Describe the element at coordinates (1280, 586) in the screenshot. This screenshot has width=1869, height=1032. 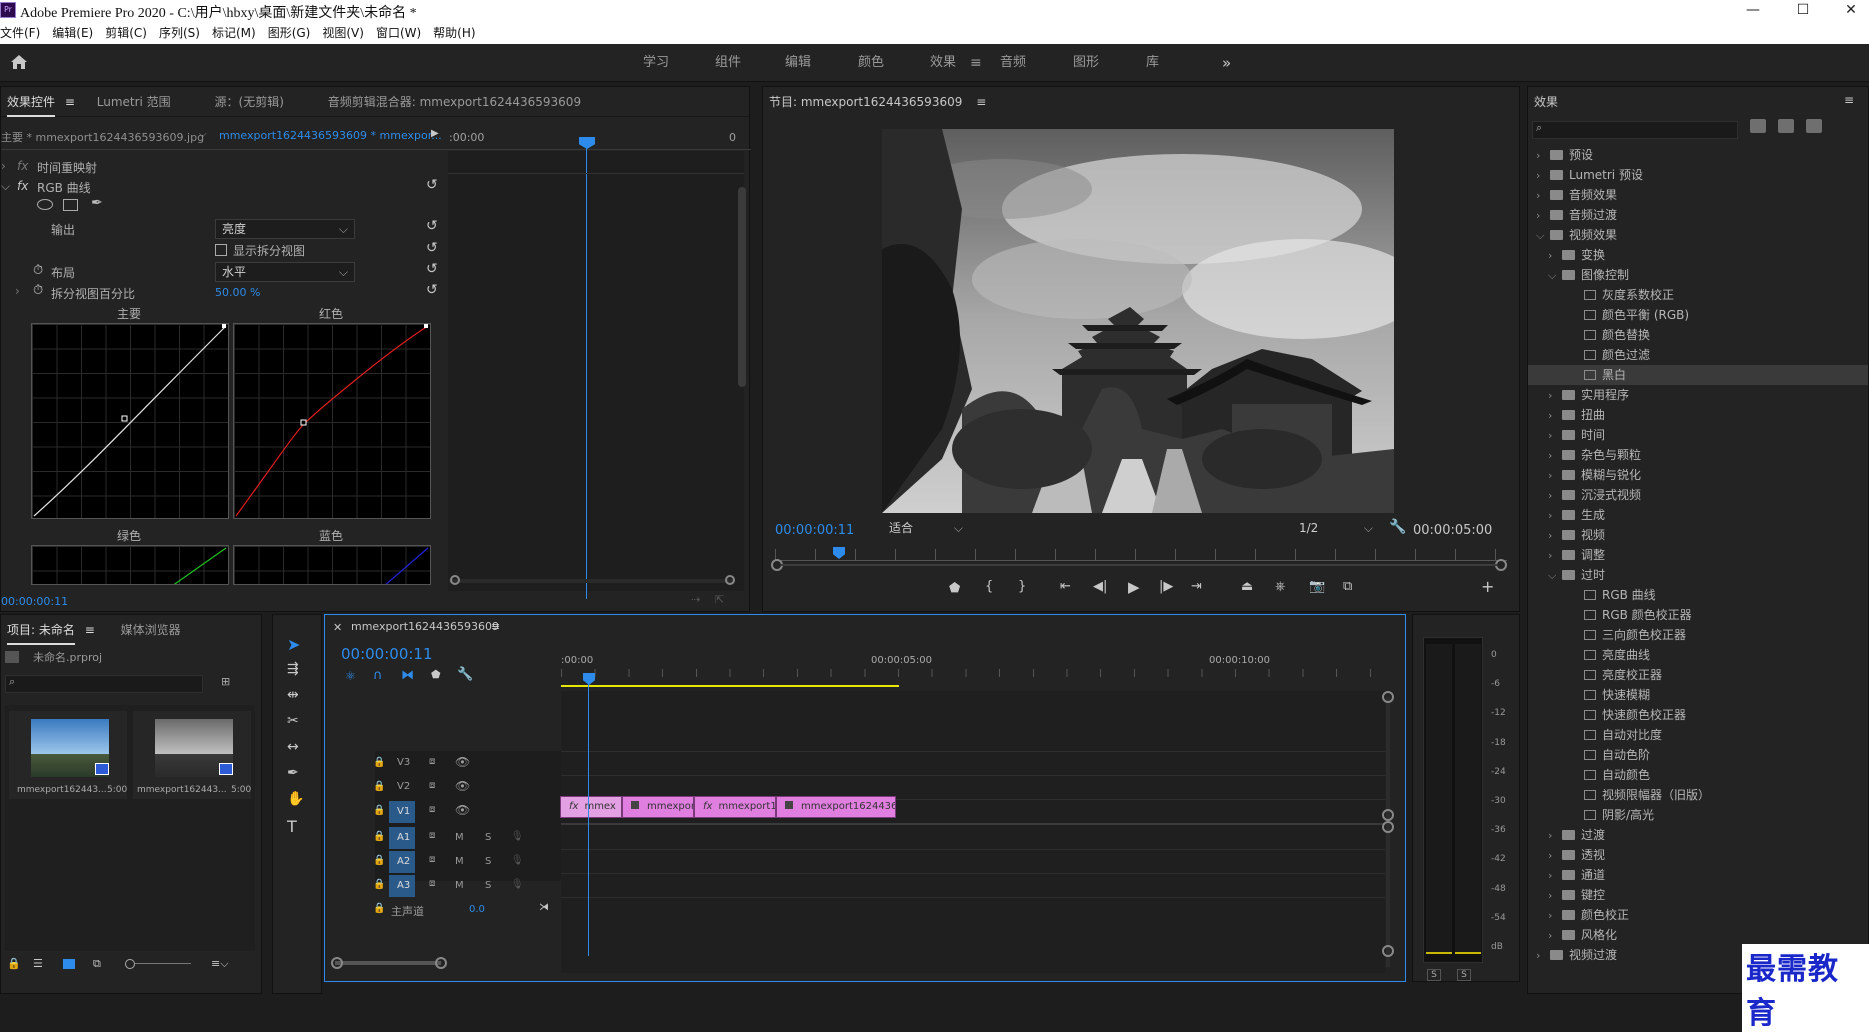
I see `extract-icon: ⎈` at that location.